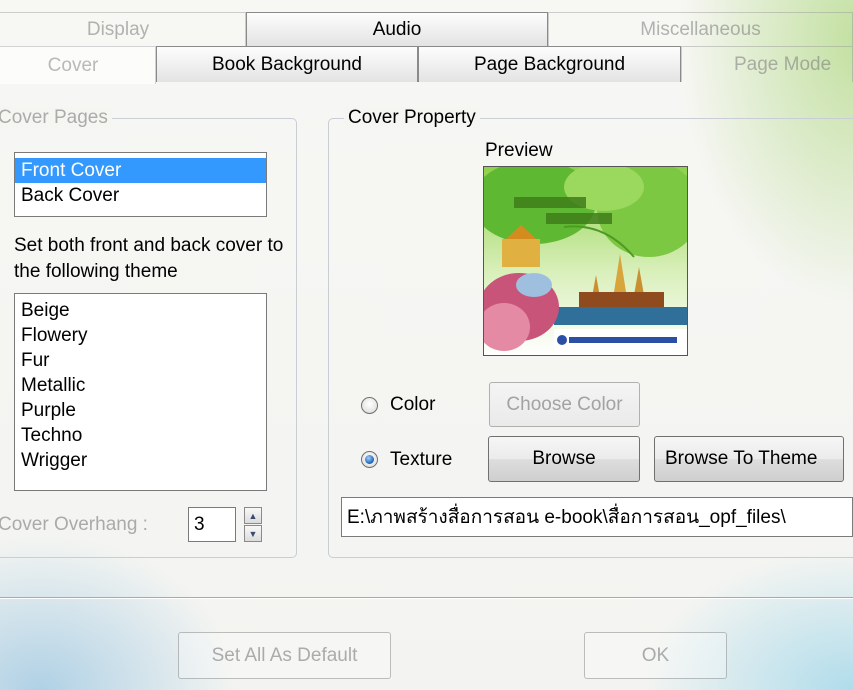 Image resolution: width=853 pixels, height=690 pixels. What do you see at coordinates (413, 404) in the screenshot?
I see `color-label: Color` at bounding box center [413, 404].